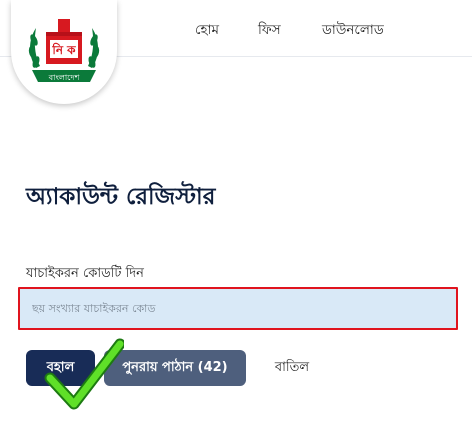 The image size is (472, 426). What do you see at coordinates (64, 77) in the screenshot?
I see `logo-country-text: বাংলাদেশ` at bounding box center [64, 77].